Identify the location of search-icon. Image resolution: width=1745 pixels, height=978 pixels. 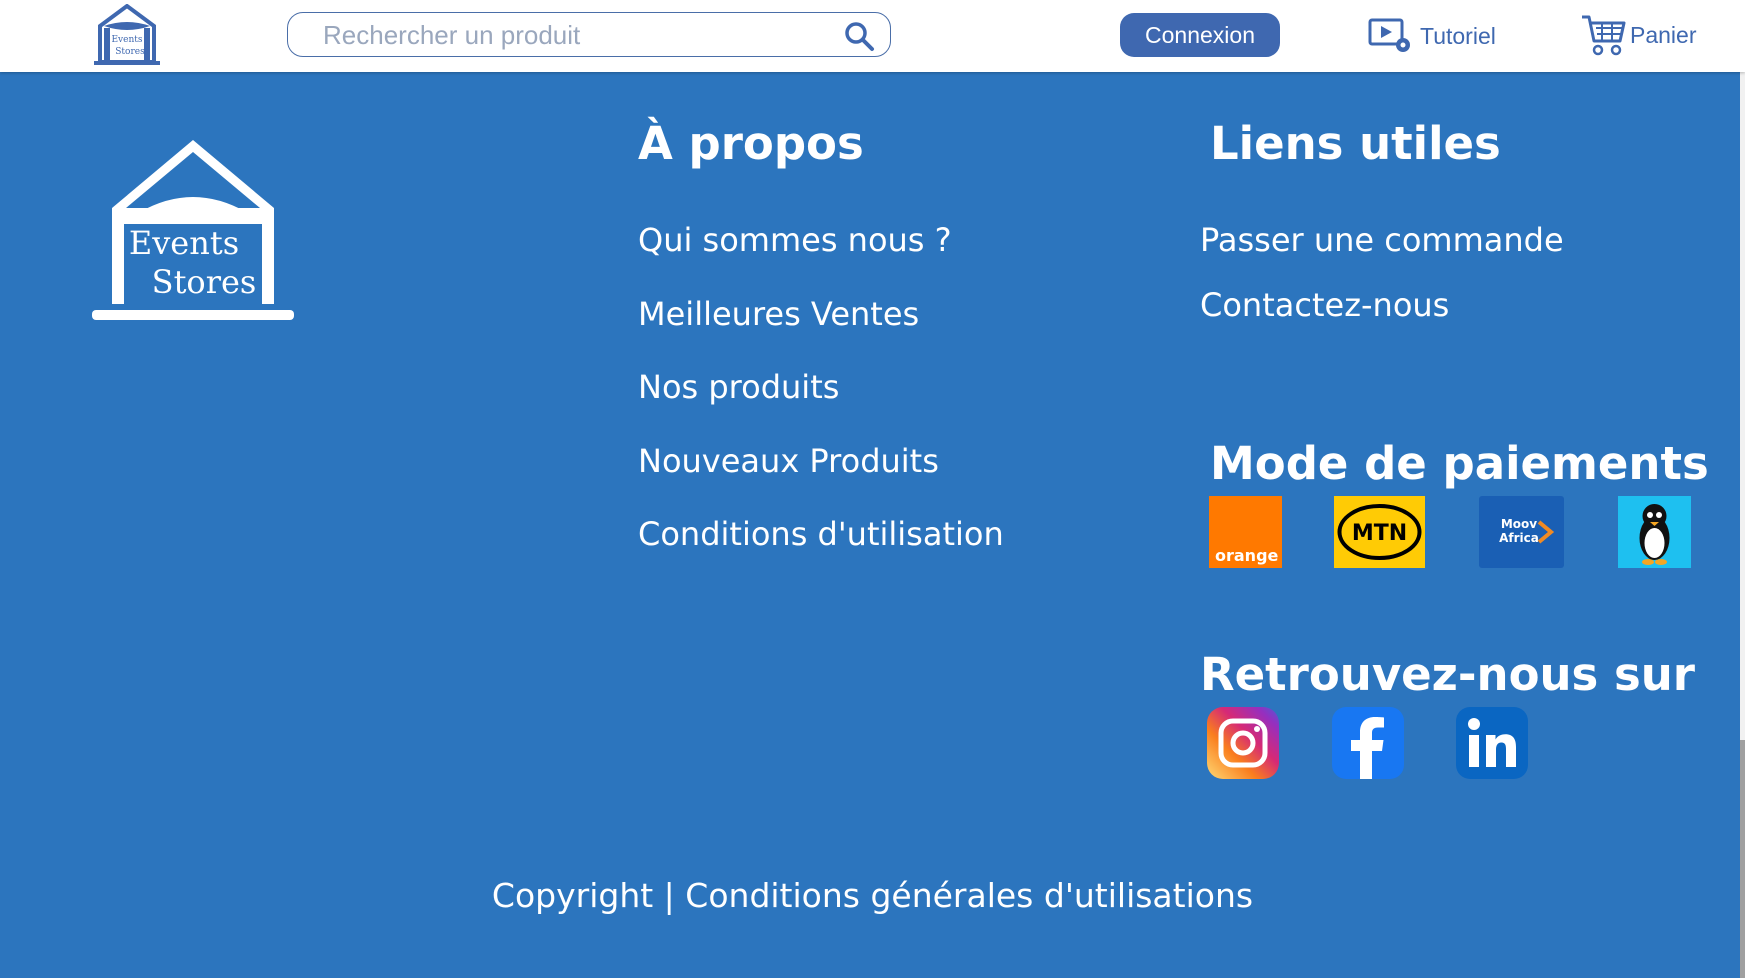
(859, 36).